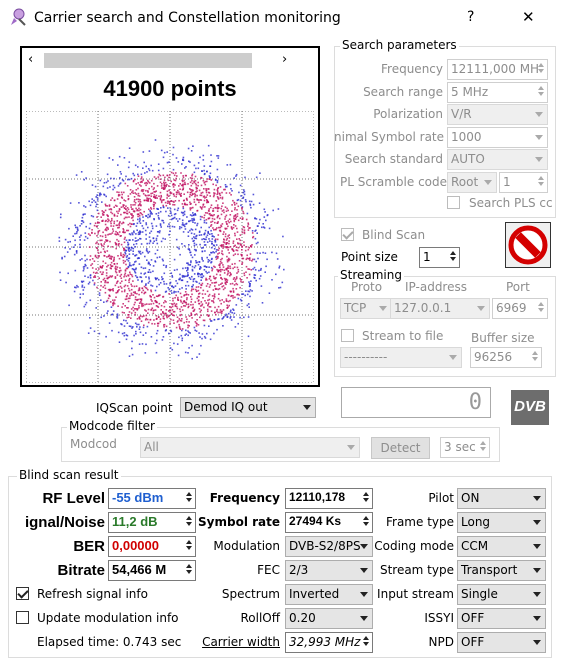  Describe the element at coordinates (400, 448) in the screenshot. I see `detect-button: Detect` at that location.